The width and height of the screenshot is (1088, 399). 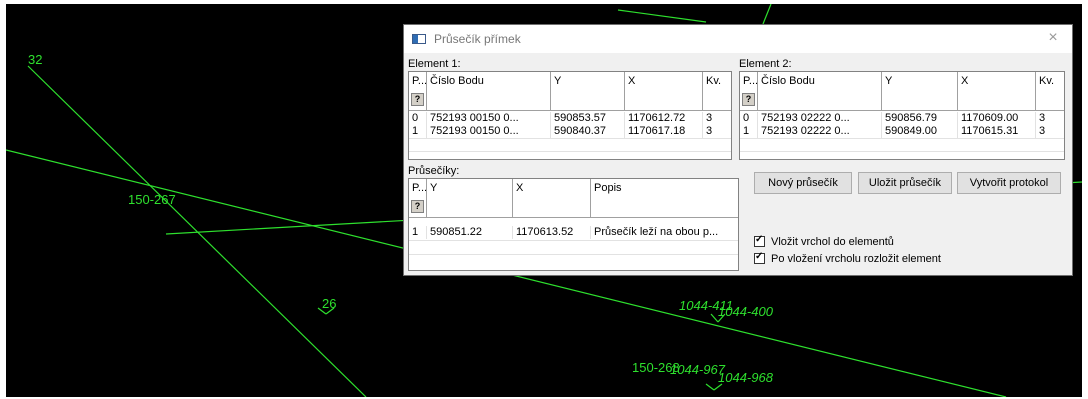 What do you see at coordinates (714, 318) in the screenshot?
I see `cad-line-f` at bounding box center [714, 318].